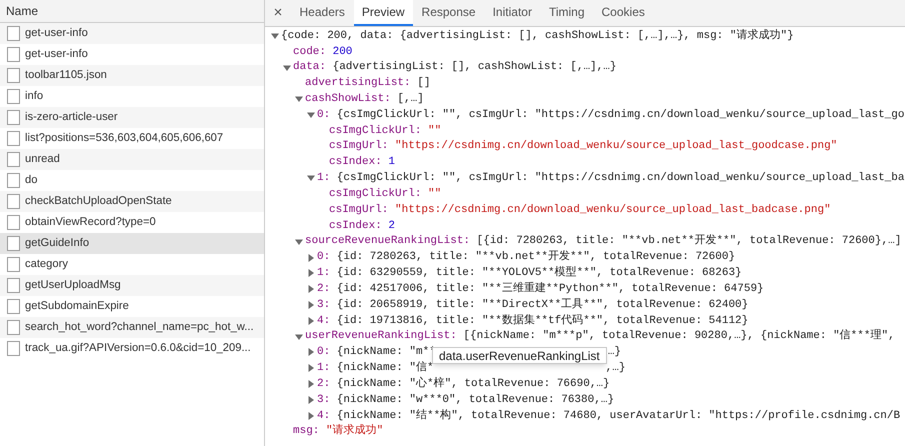 This screenshot has width=905, height=446. I want to click on property-value: {id: 19713816, title: "**数据集**tf代码**", totalRevenue: 54112}, so click(542, 321).